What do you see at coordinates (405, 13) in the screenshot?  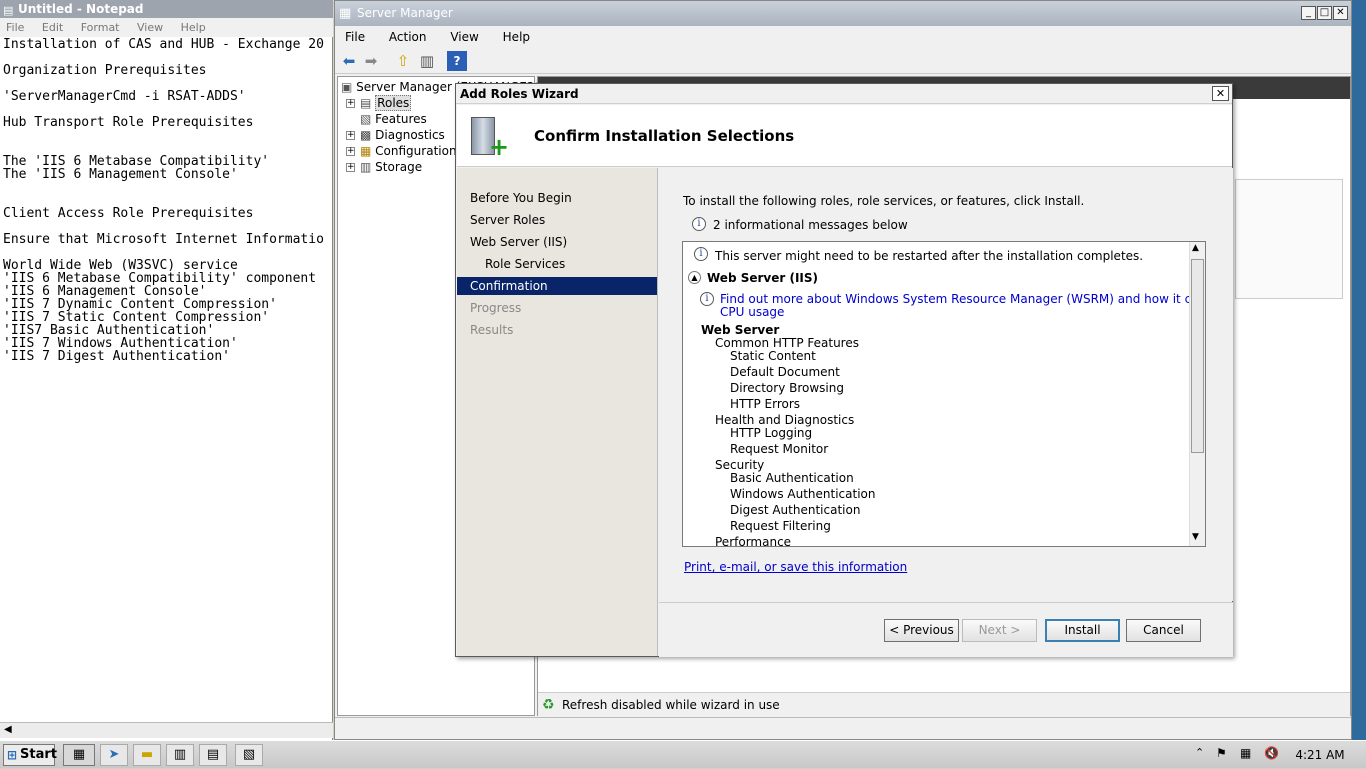 I see `server-manager-title: Server Manager` at bounding box center [405, 13].